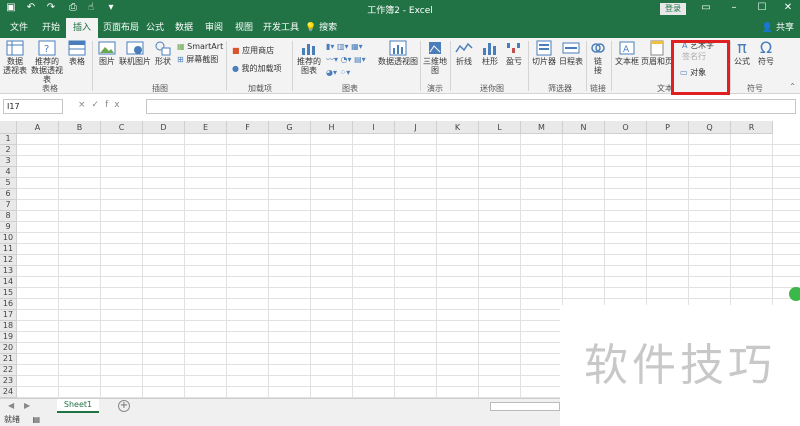 The width and height of the screenshot is (800, 426). What do you see at coordinates (206, 127) in the screenshot?
I see `column-header: E` at bounding box center [206, 127].